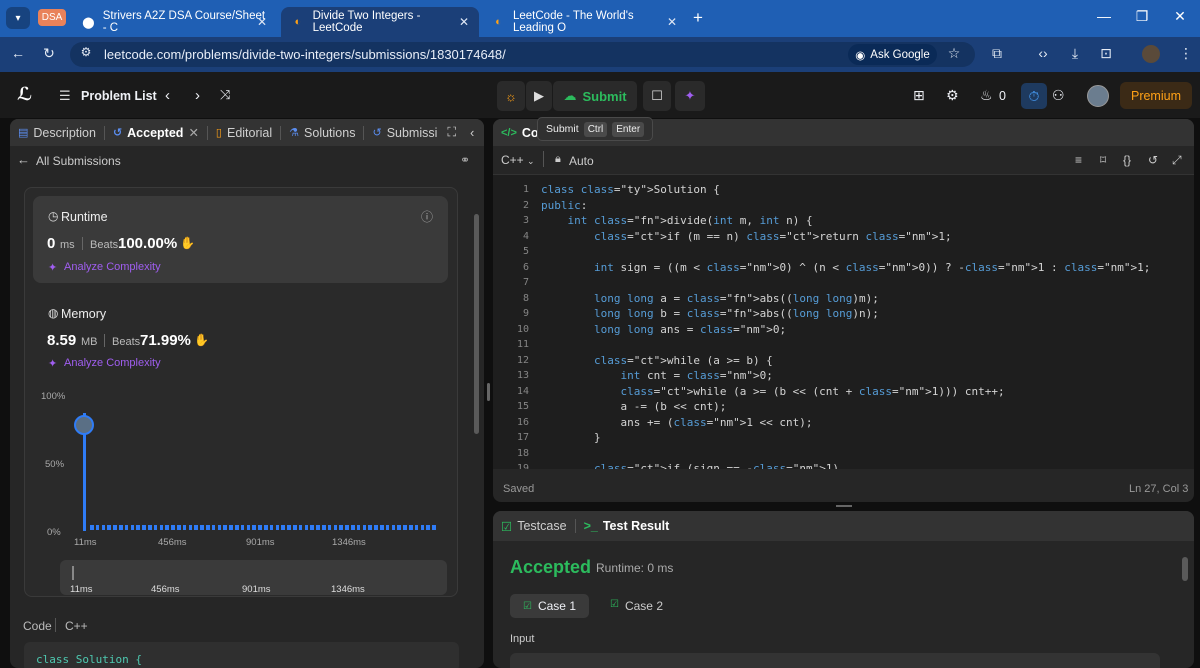 This screenshot has width=1200, height=668. What do you see at coordinates (595, 96) in the screenshot?
I see `submit-button: ☁ Submit` at bounding box center [595, 96].